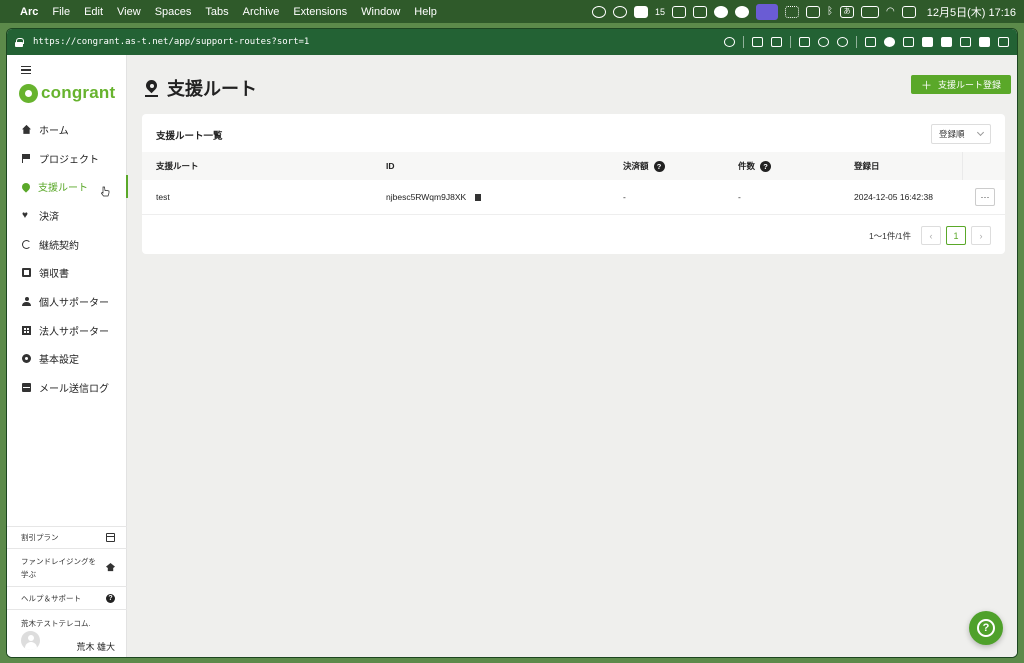 This screenshot has height=663, width=1024. Describe the element at coordinates (729, 42) in the screenshot. I see `link-icon` at that location.